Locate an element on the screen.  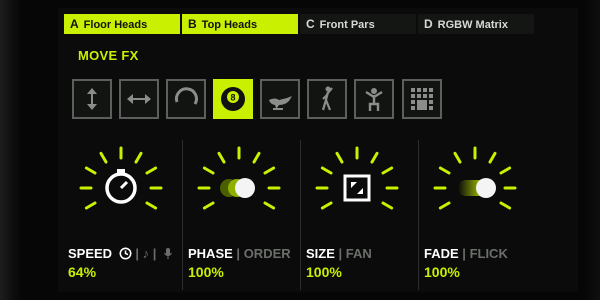
param-alt-label: FAN is located at coordinates (358, 253).